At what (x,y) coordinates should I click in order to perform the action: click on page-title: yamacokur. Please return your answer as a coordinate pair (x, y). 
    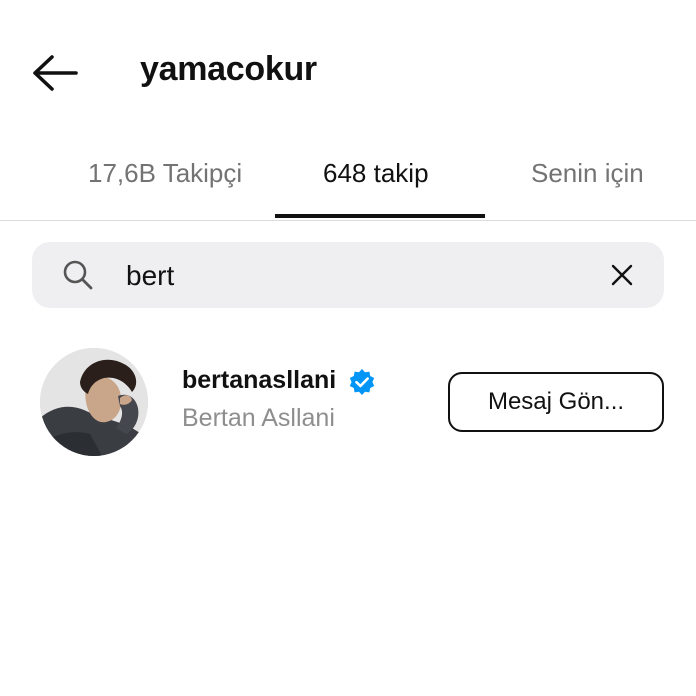
    Looking at the image, I should click on (228, 69).